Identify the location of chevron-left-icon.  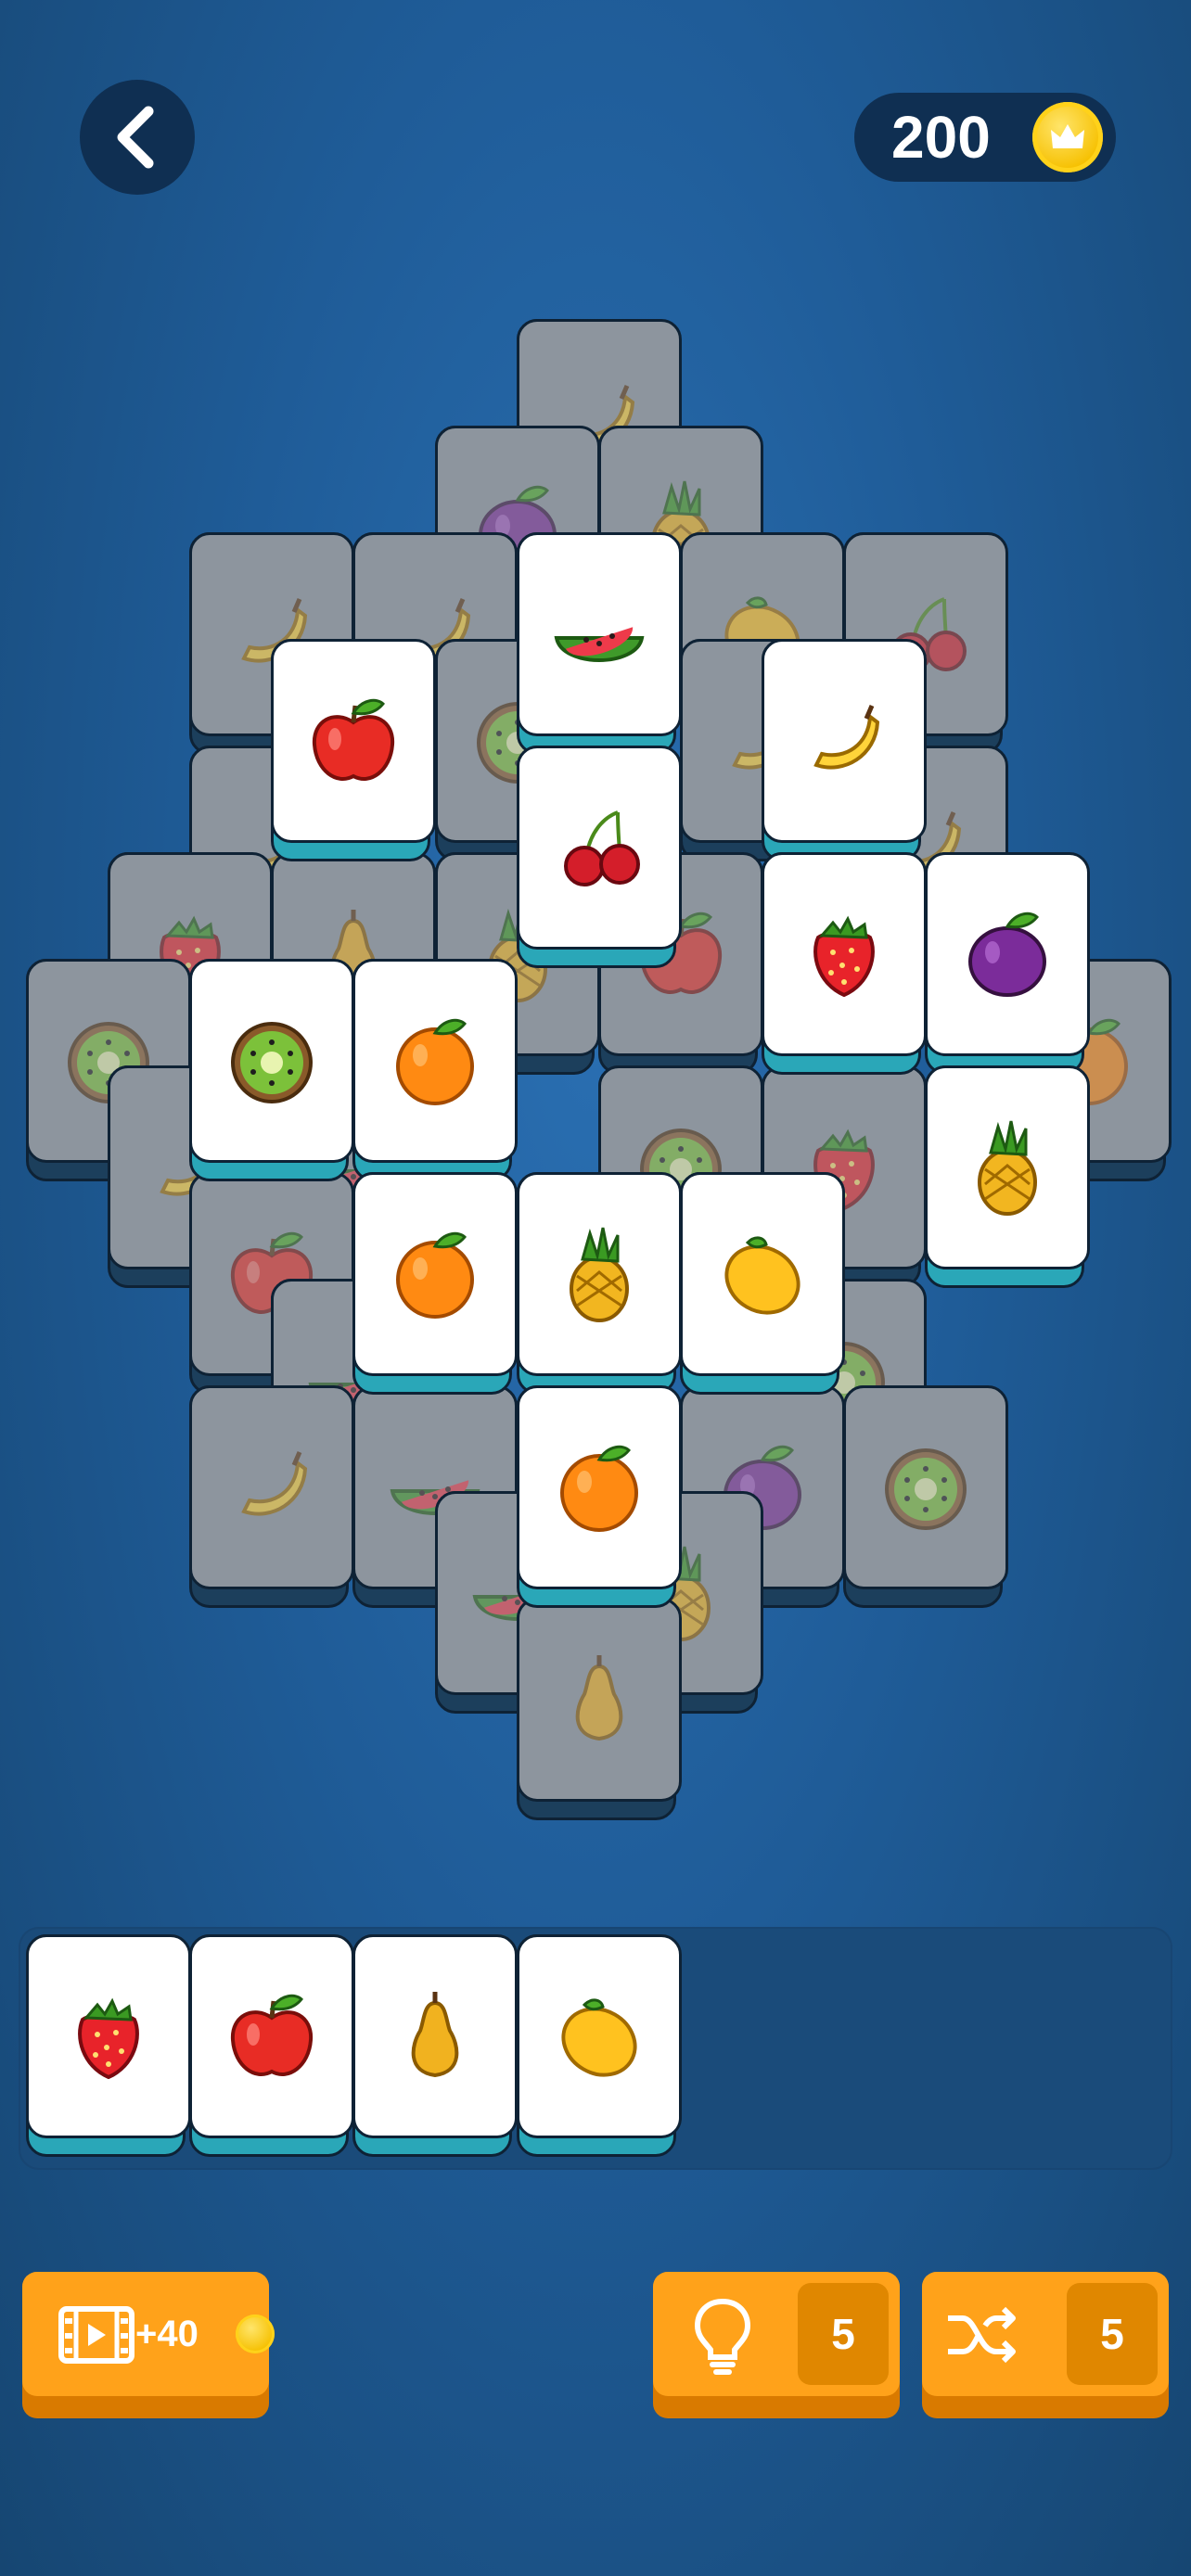
(135, 137).